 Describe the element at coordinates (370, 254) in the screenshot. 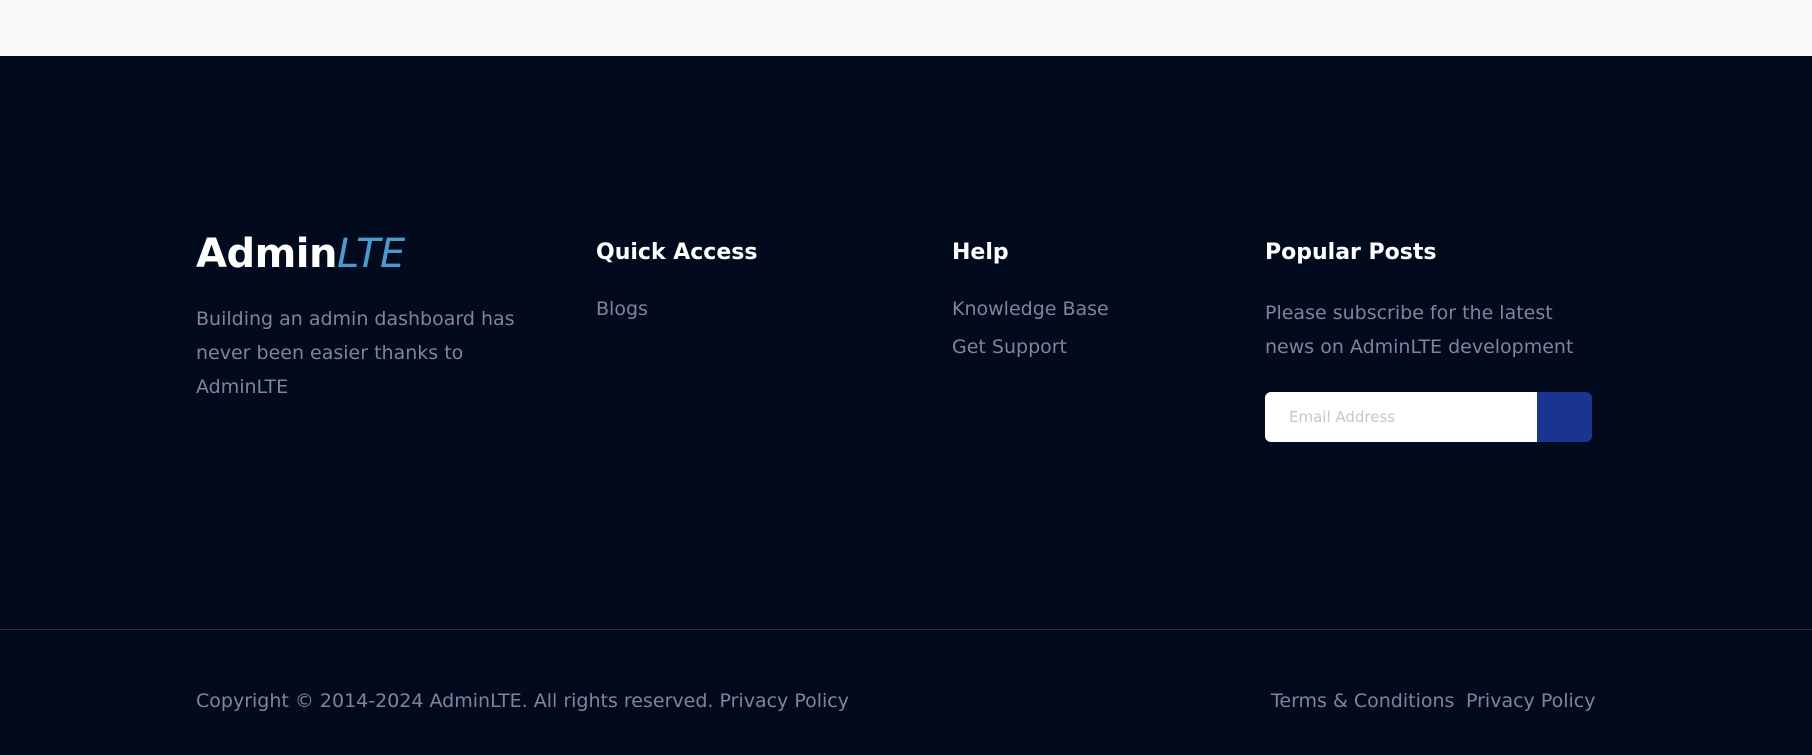

I see `logo-text-lte: LTE` at that location.